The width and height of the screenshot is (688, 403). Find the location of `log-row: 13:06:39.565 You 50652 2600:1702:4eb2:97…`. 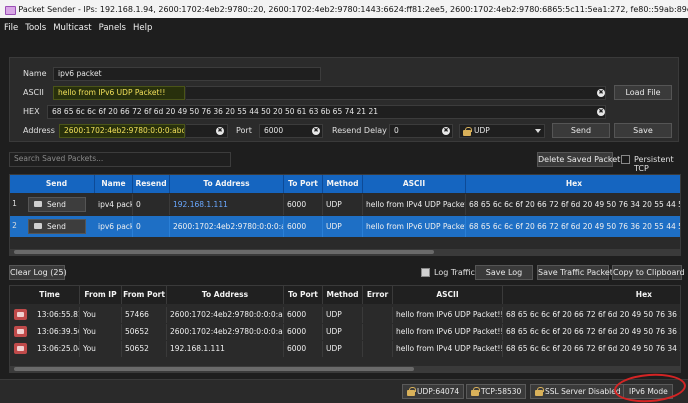

log-row: 13:06:39.565 You 50652 2600:1702:4eb2:97… is located at coordinates (345, 332).